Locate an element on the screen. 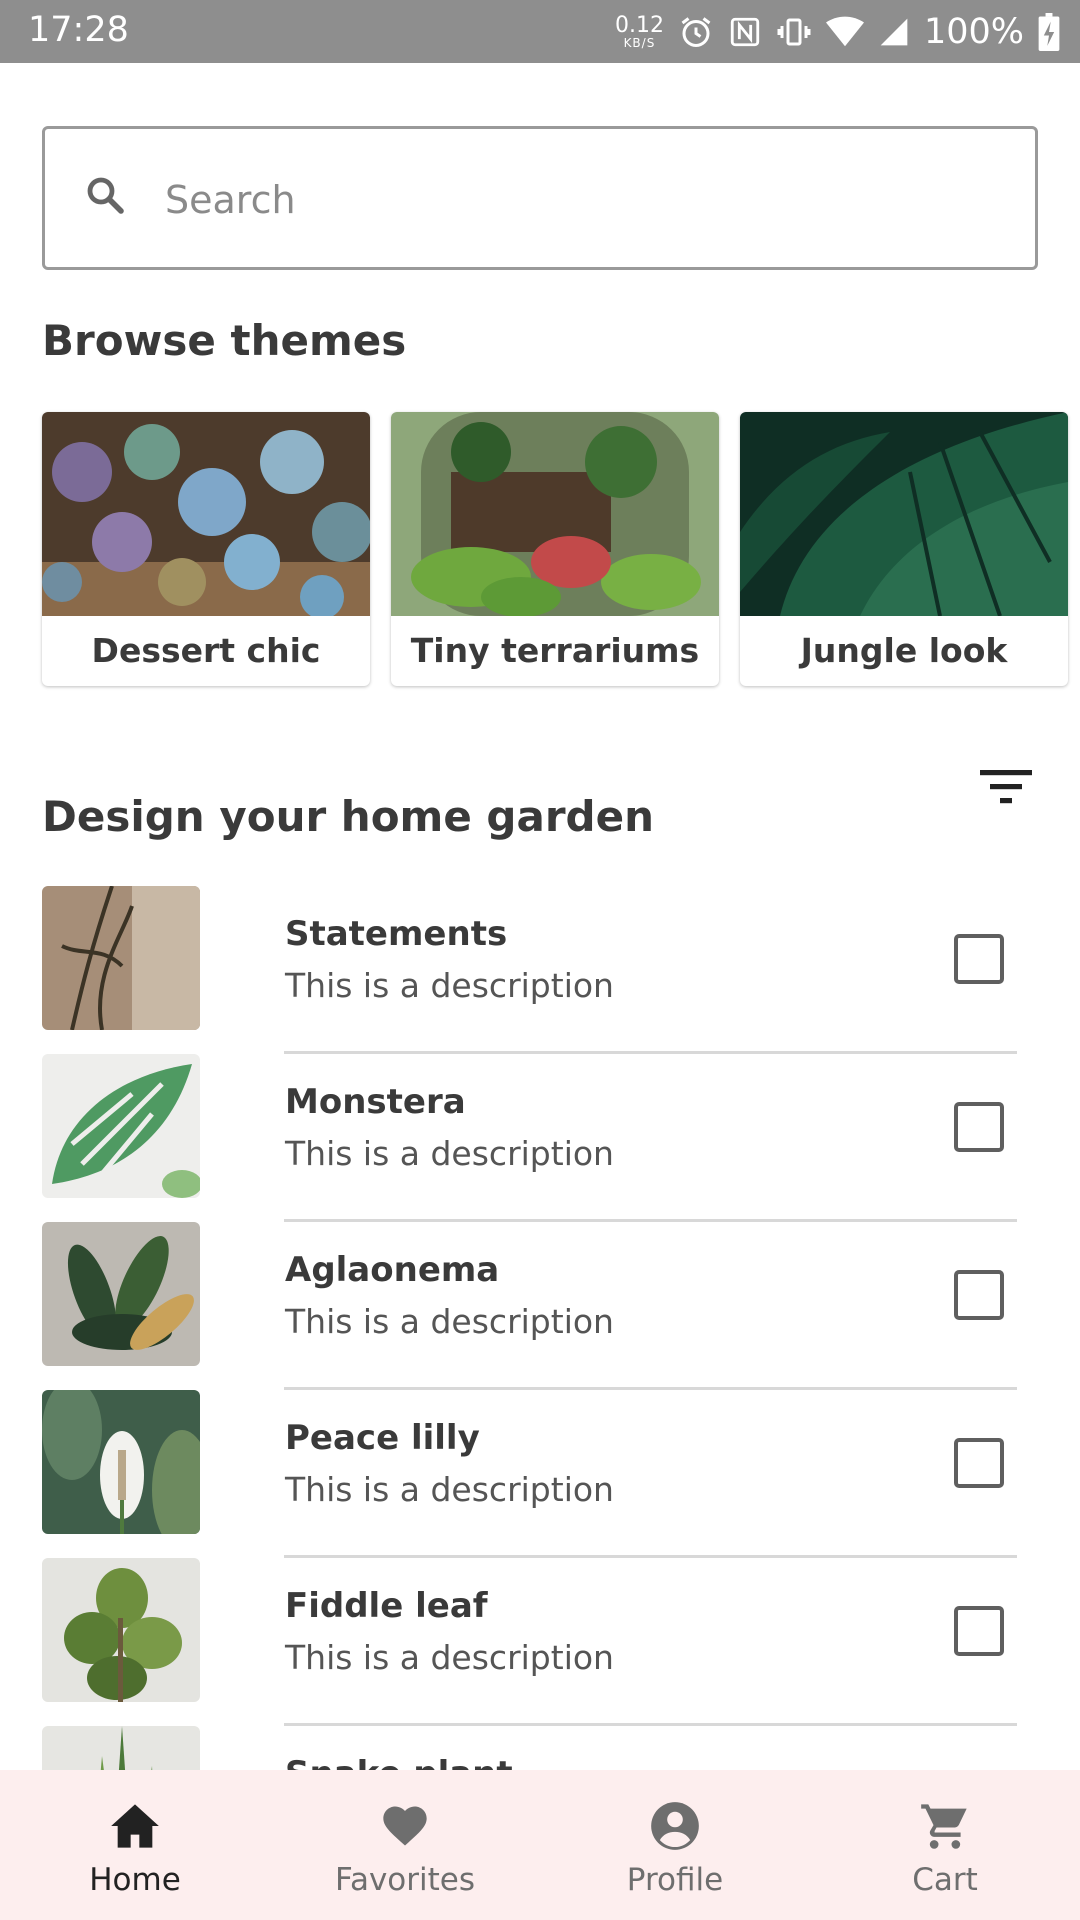  theme-card-dessert-chic: Dessert chic is located at coordinates (206, 549).